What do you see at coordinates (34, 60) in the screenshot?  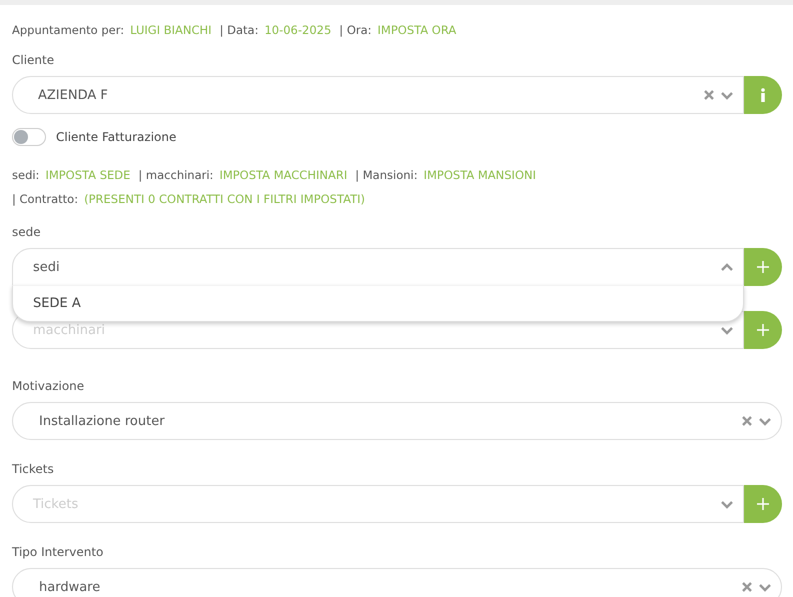 I see `field-label: Cliente` at bounding box center [34, 60].